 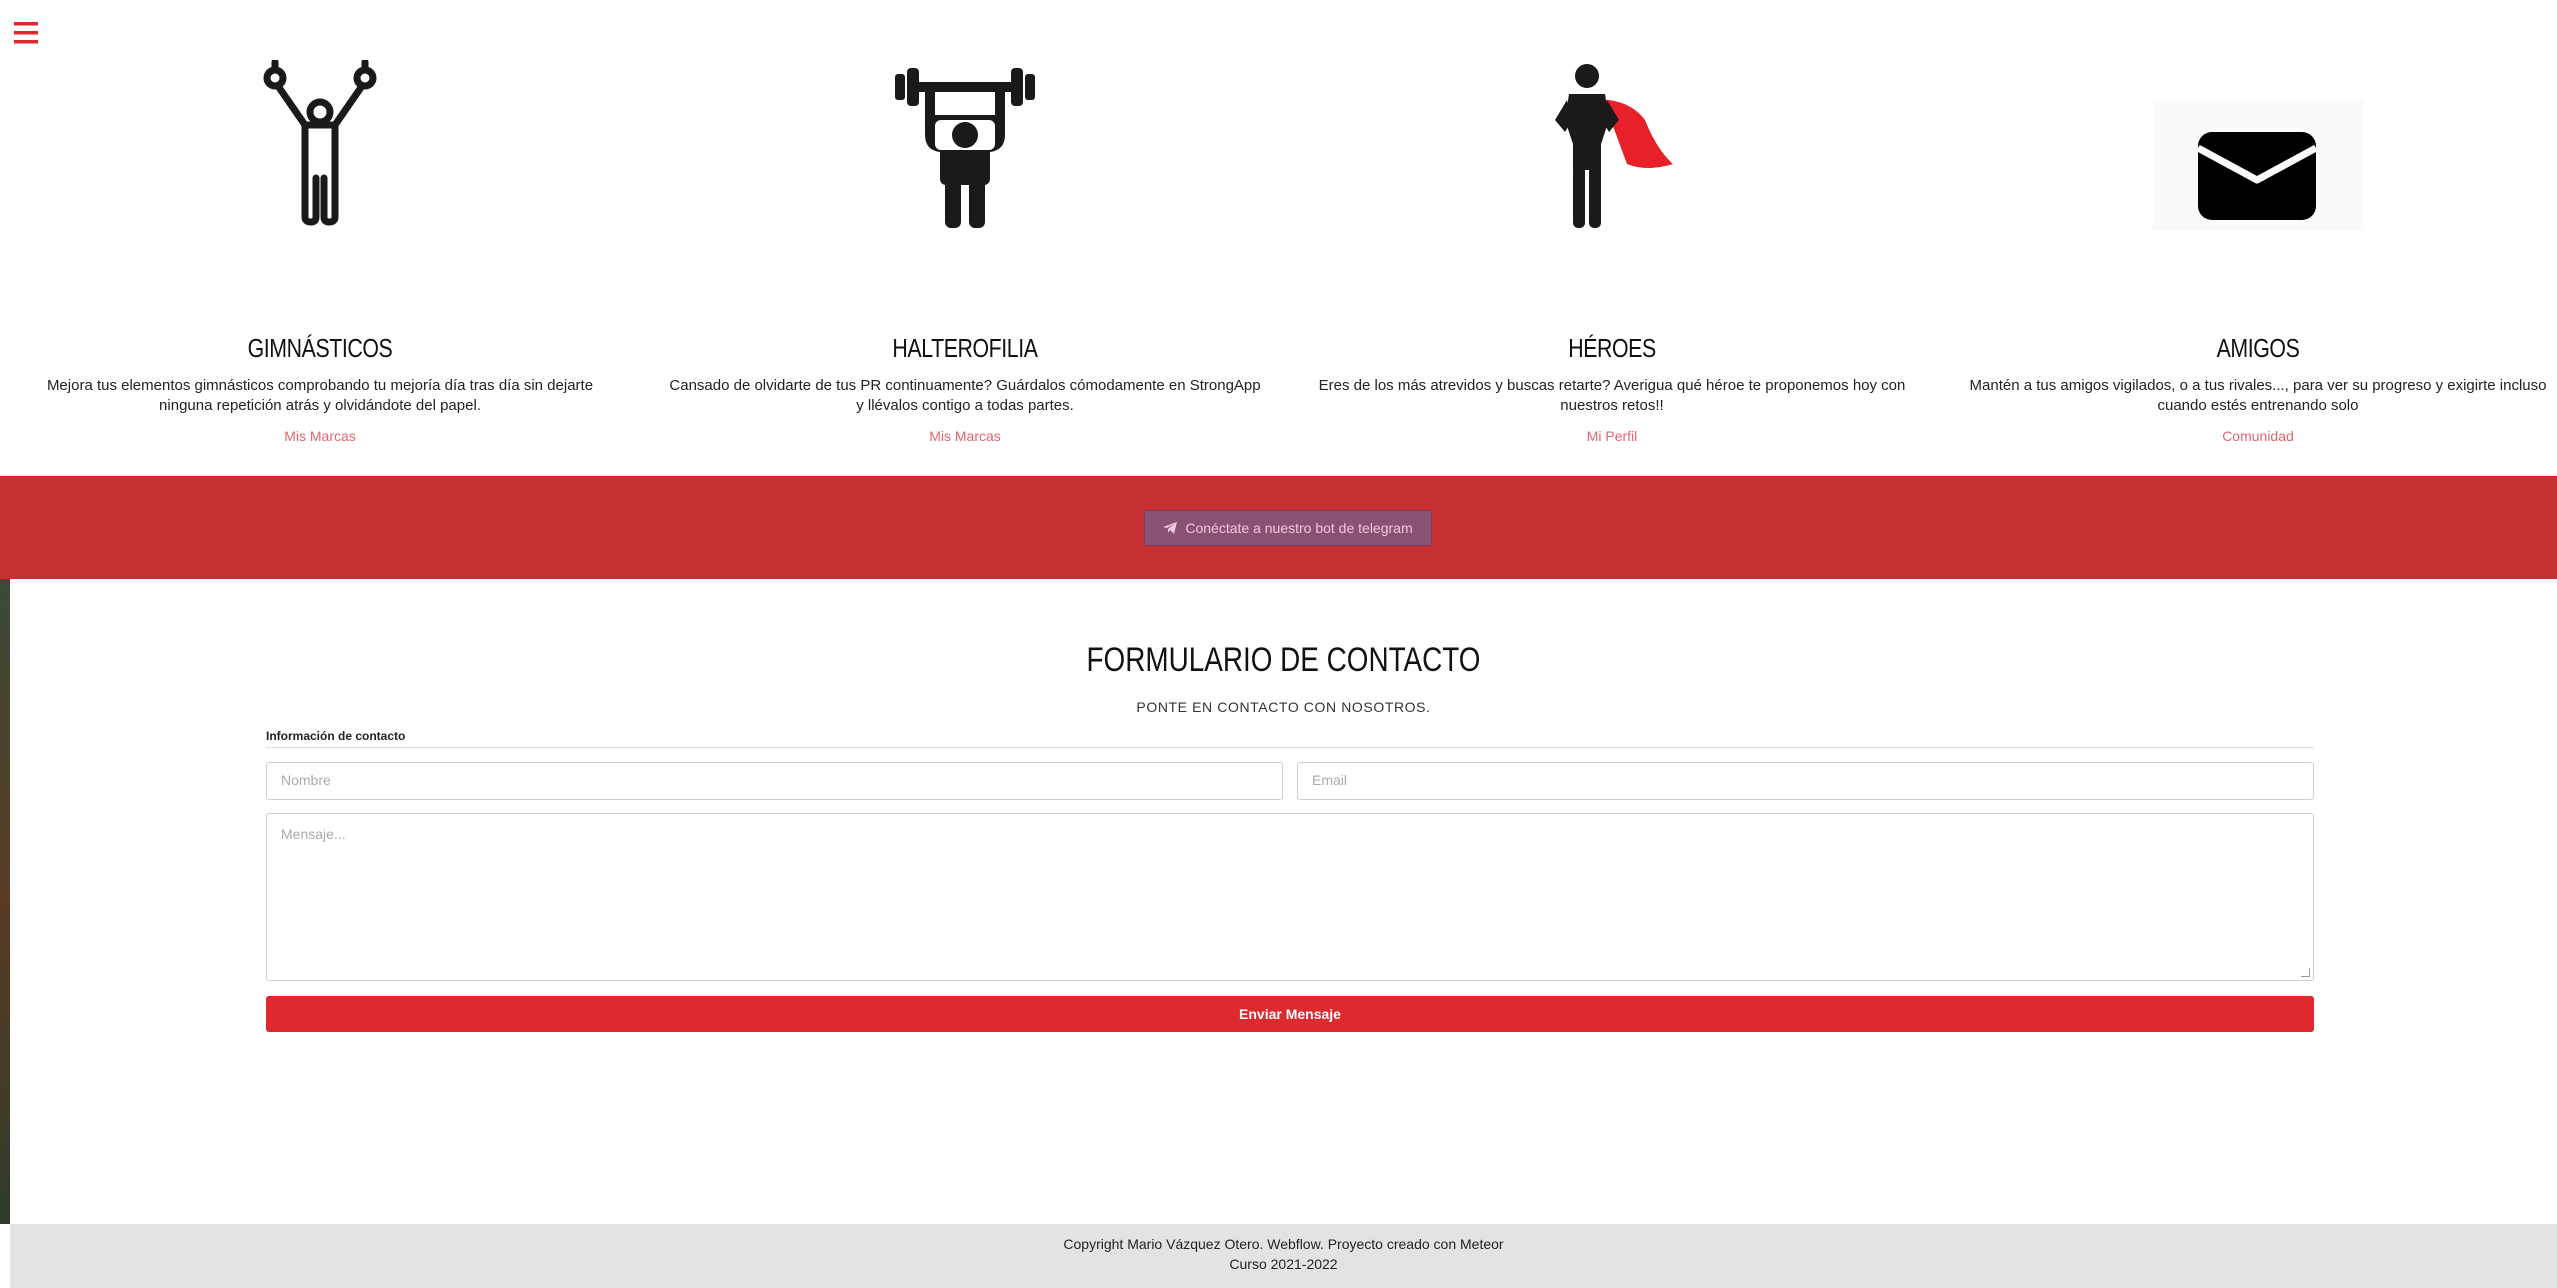 I want to click on feature-link-mi-perfil: Mi Perfil, so click(x=1612, y=436).